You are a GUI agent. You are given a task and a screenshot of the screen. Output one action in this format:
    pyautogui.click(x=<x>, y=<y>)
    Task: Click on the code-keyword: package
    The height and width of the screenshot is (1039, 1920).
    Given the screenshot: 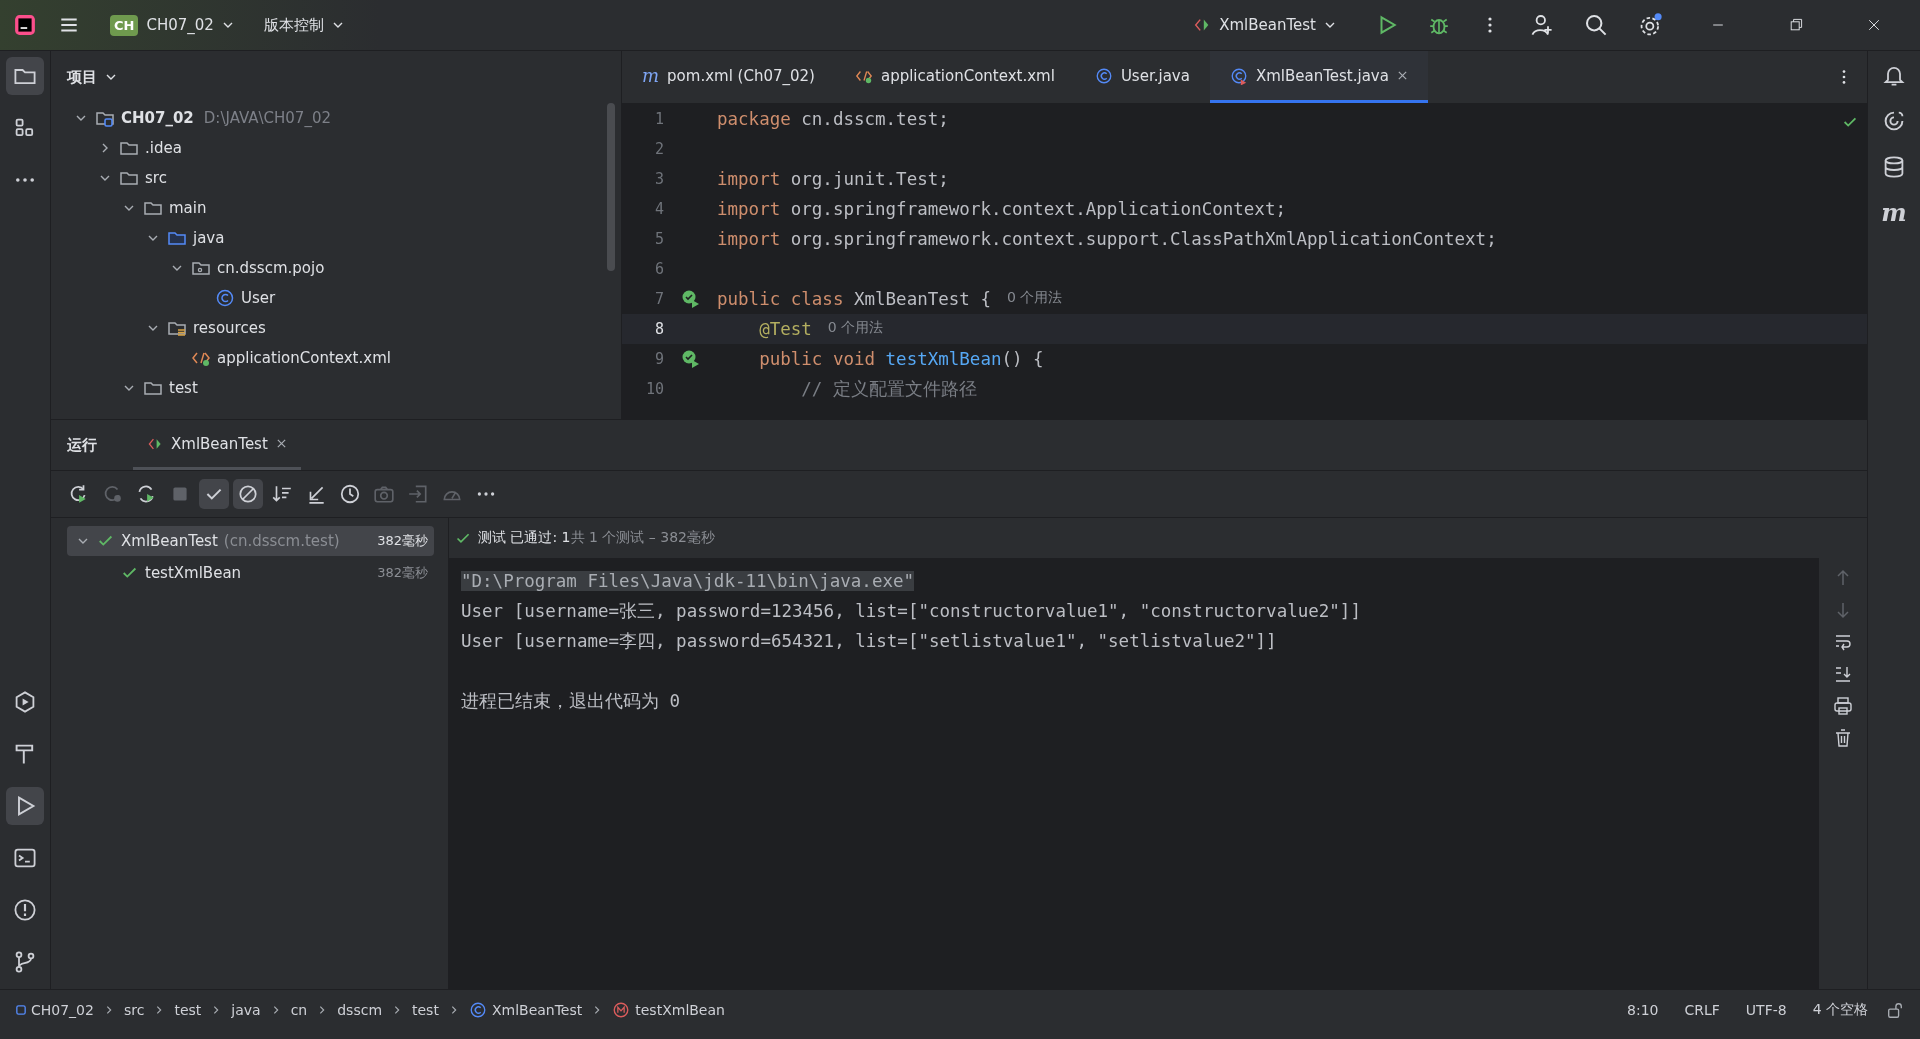 What is the action you would take?
    pyautogui.click(x=754, y=119)
    